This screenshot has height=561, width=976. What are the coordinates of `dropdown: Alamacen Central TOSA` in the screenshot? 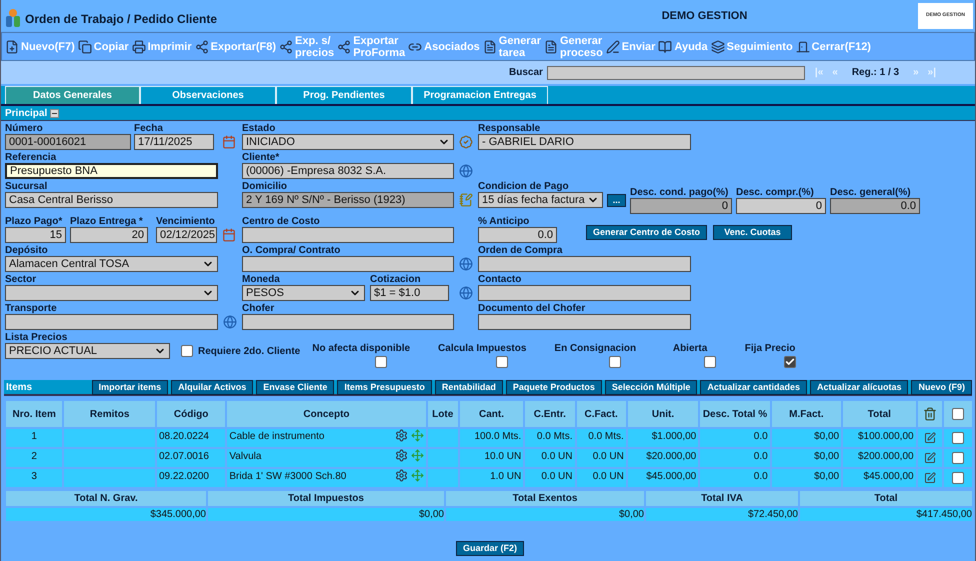 It's located at (111, 264).